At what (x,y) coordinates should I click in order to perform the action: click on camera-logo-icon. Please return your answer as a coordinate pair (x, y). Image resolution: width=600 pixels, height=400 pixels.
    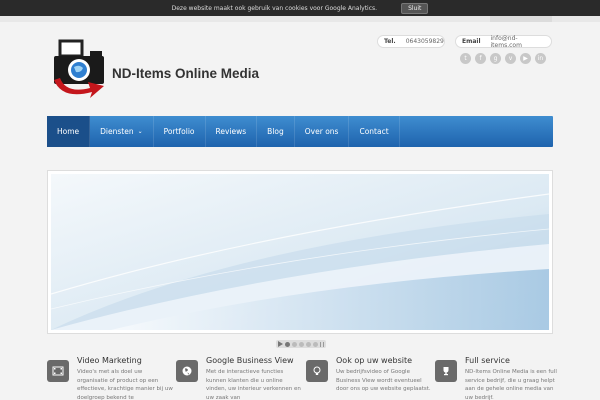
    Looking at the image, I should click on (79, 68).